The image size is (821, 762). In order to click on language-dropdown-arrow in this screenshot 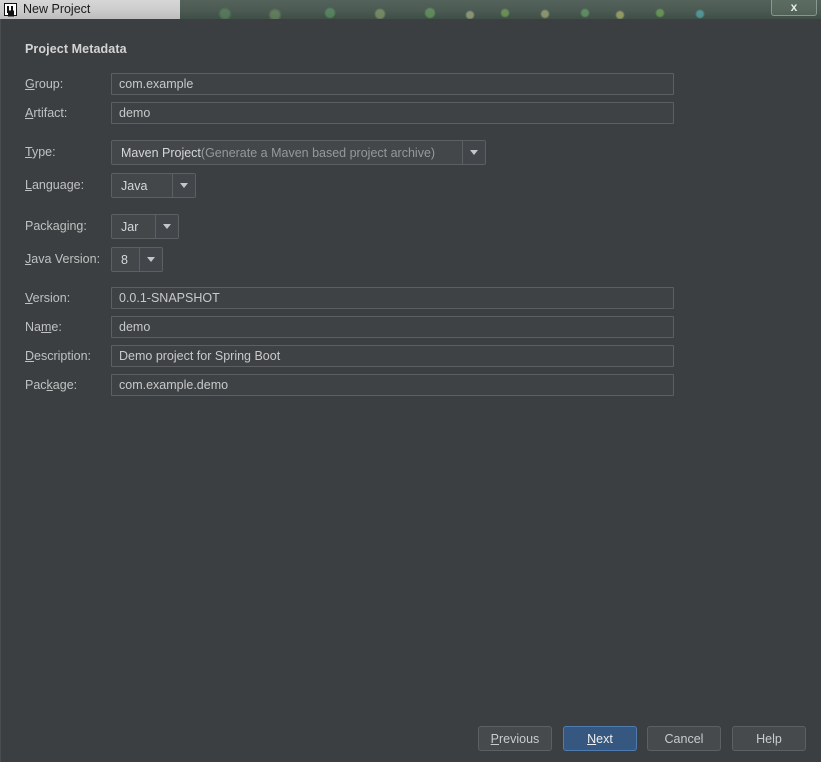, I will do `click(183, 185)`.